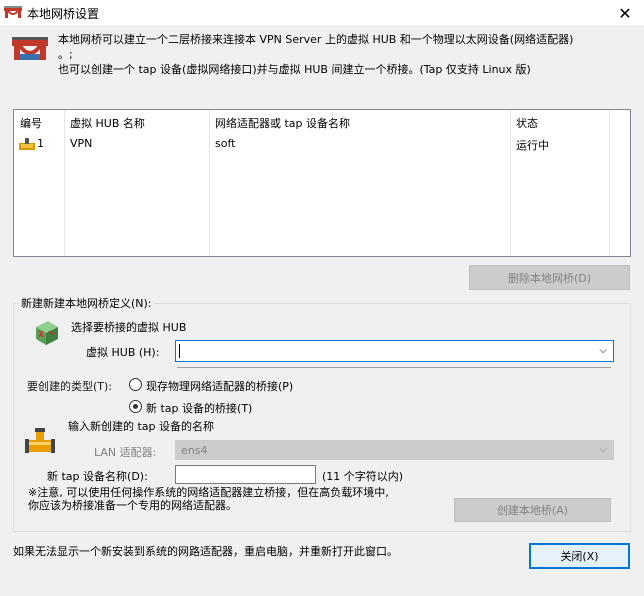 This screenshot has height=596, width=644. I want to click on lan-adapter-select: ens4 ⌵, so click(394, 450).